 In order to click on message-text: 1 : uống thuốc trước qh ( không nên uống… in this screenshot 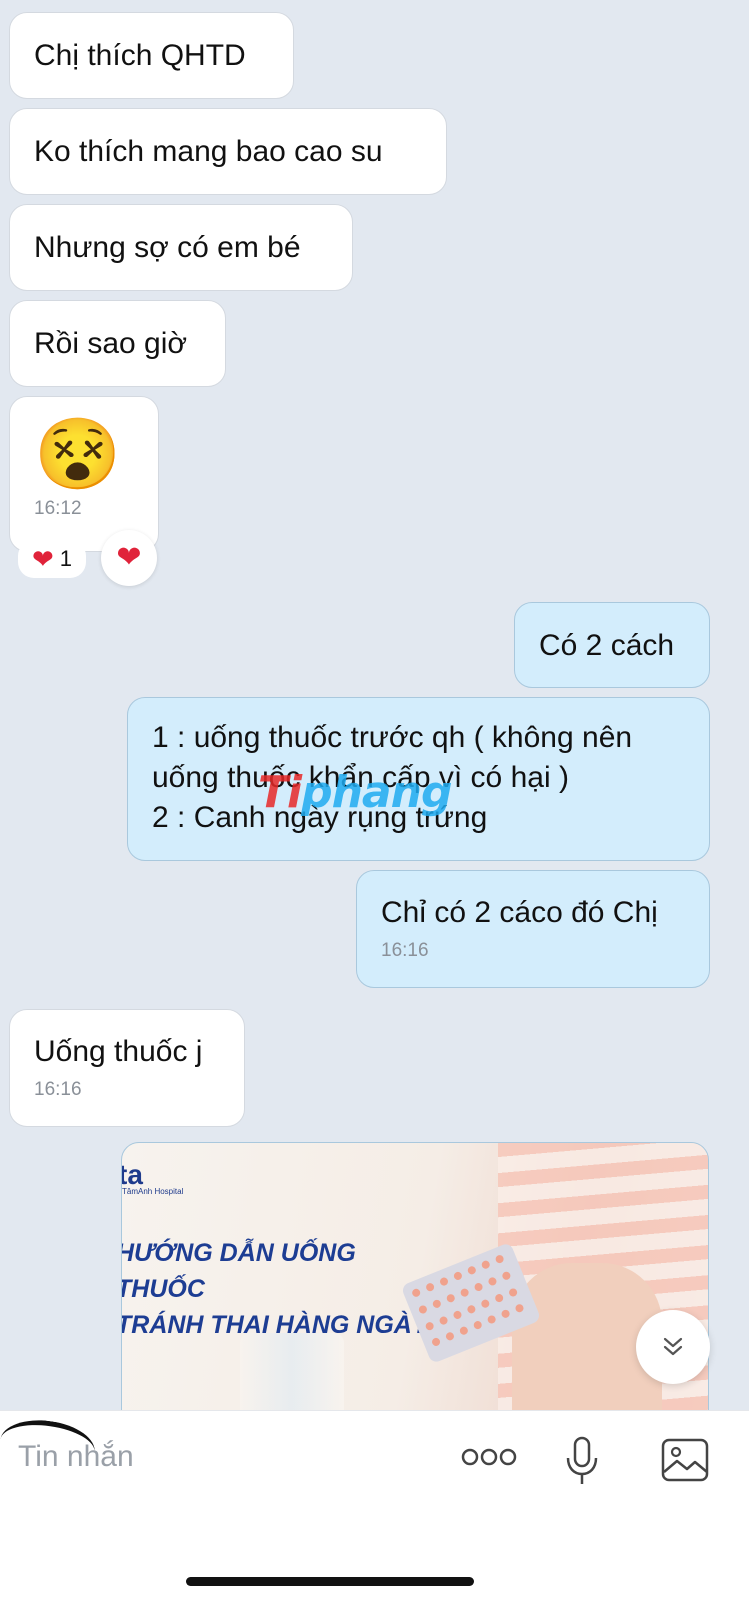, I will do `click(392, 777)`.